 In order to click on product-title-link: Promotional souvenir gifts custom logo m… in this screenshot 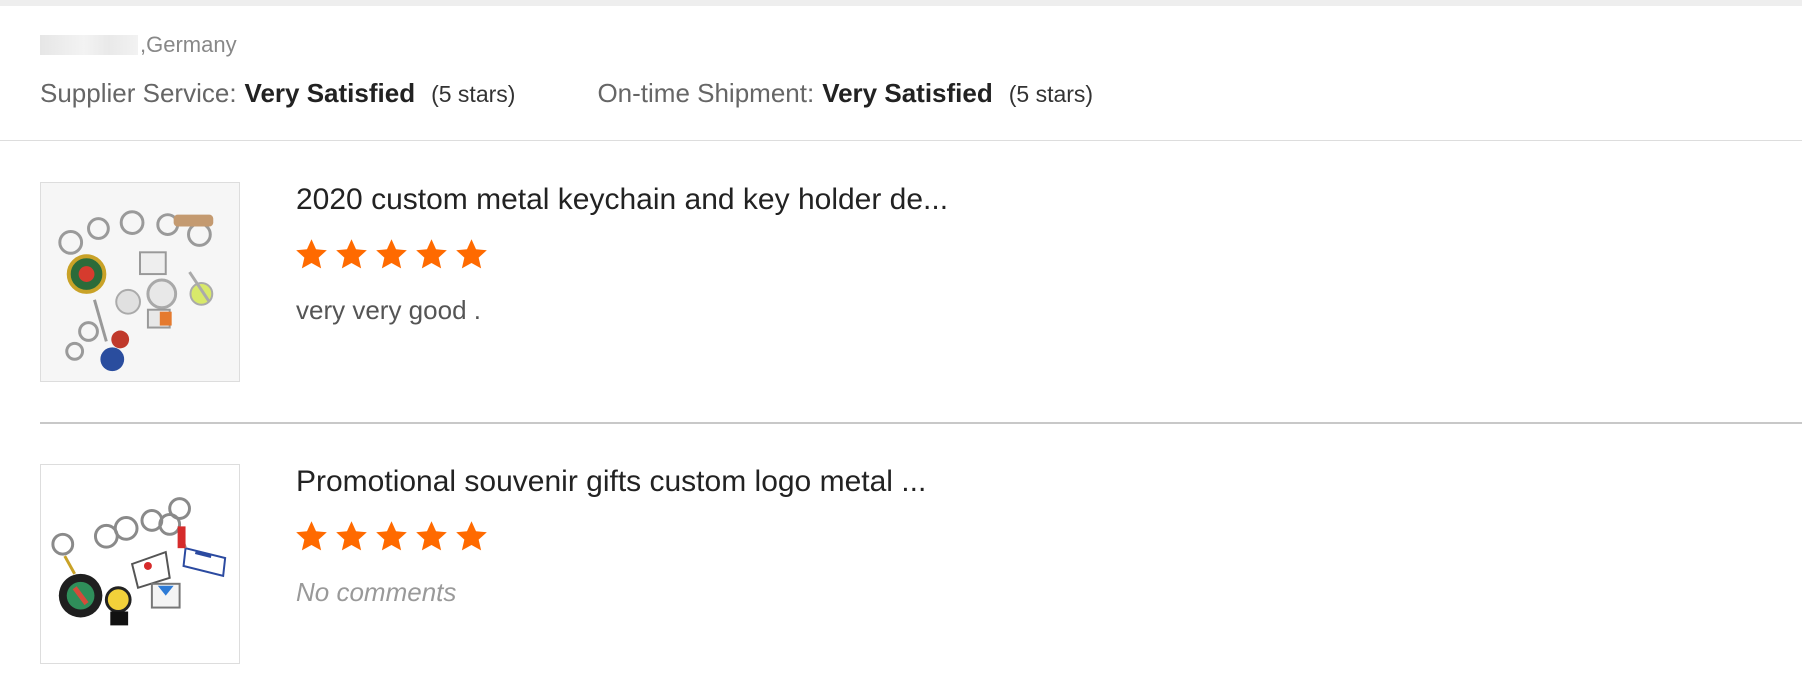, I will do `click(611, 482)`.